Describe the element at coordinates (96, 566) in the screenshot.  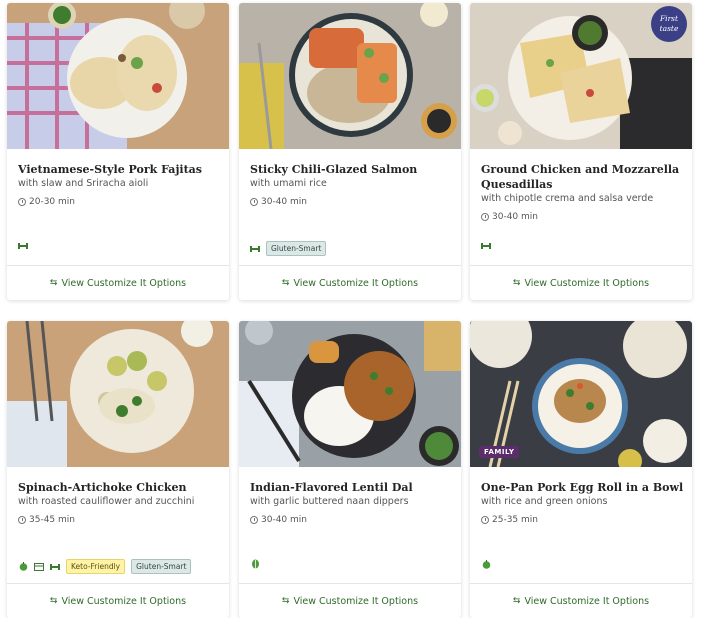
I see `keto-friendly-badge: Keto-Friendly` at that location.